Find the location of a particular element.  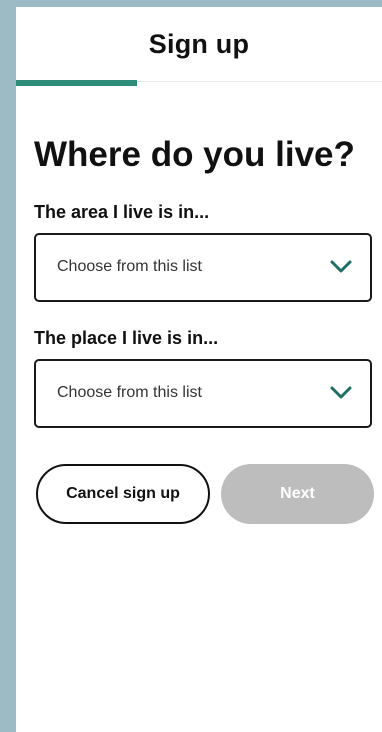

header: Sign up is located at coordinates (199, 46).